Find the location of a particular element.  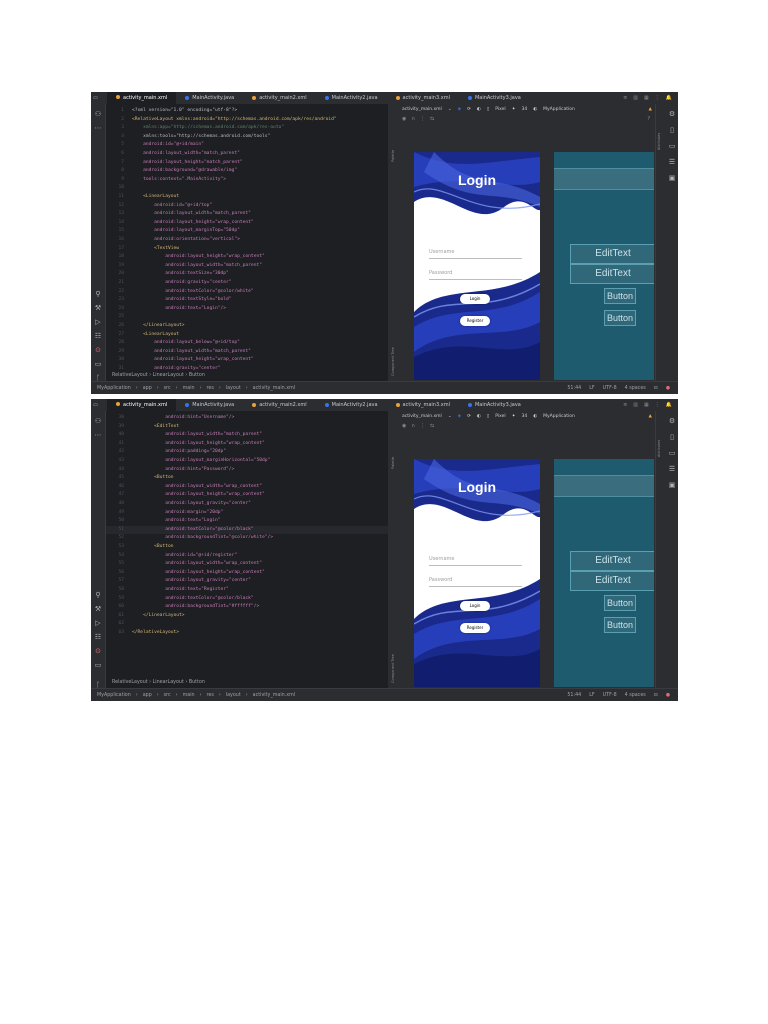

code-line: 60 android:backgroundTint="#ffffff"/> is located at coordinates (182, 607).